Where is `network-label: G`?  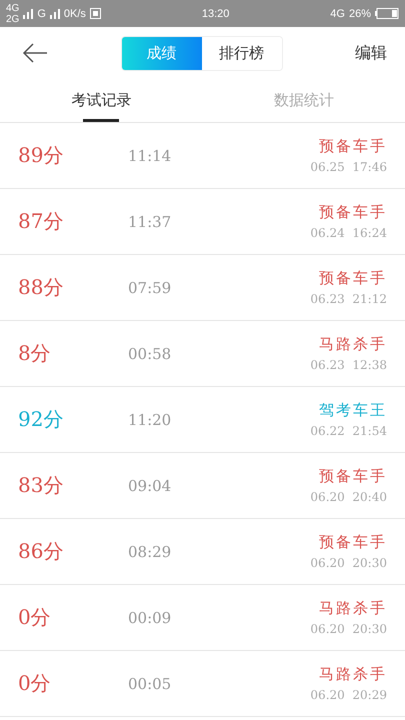
network-label: G is located at coordinates (41, 14).